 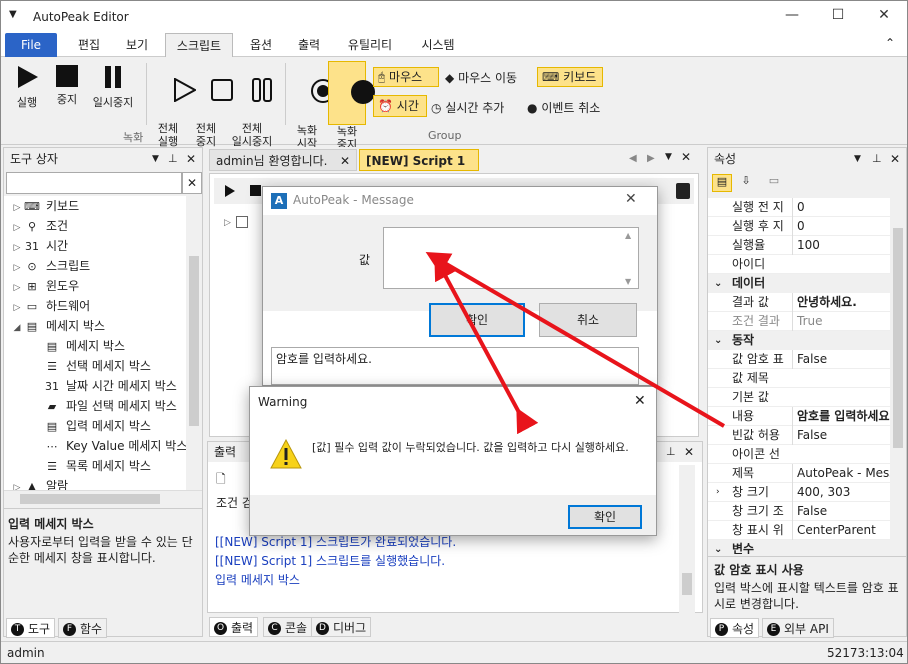 I want to click on property-row: 값 제목, so click(x=799, y=378).